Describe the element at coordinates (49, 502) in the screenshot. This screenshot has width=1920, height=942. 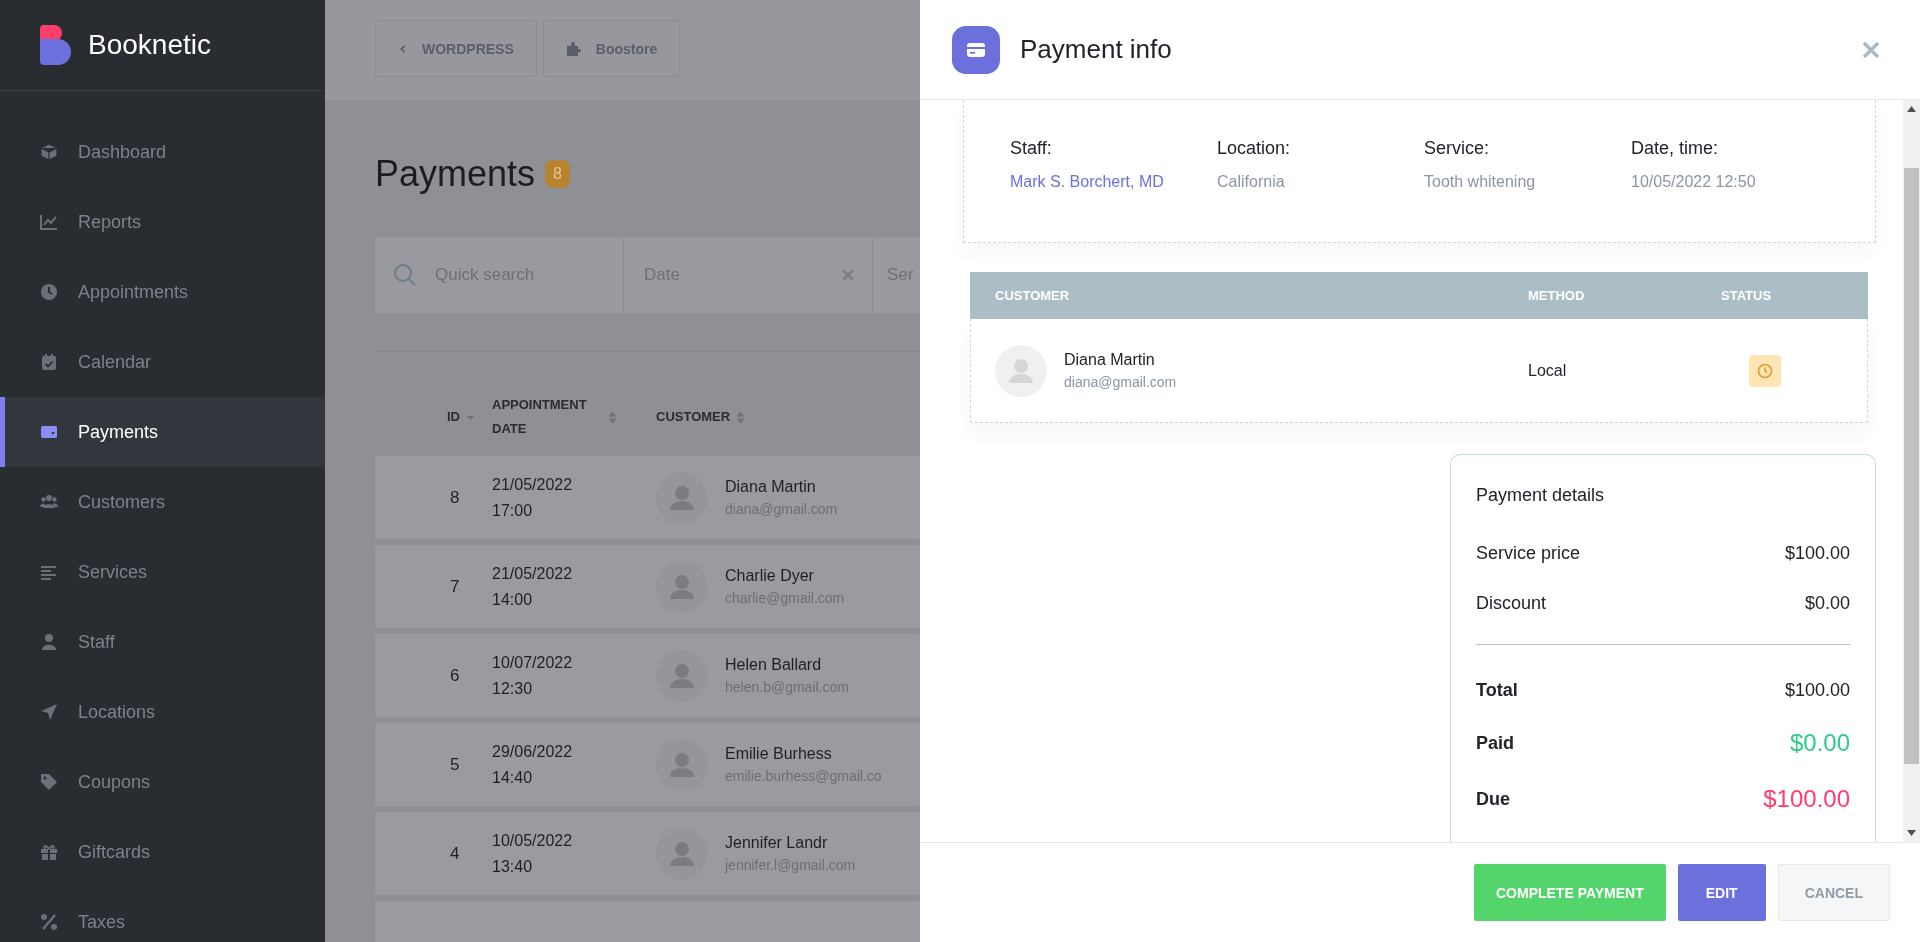
I see `users-icon` at that location.